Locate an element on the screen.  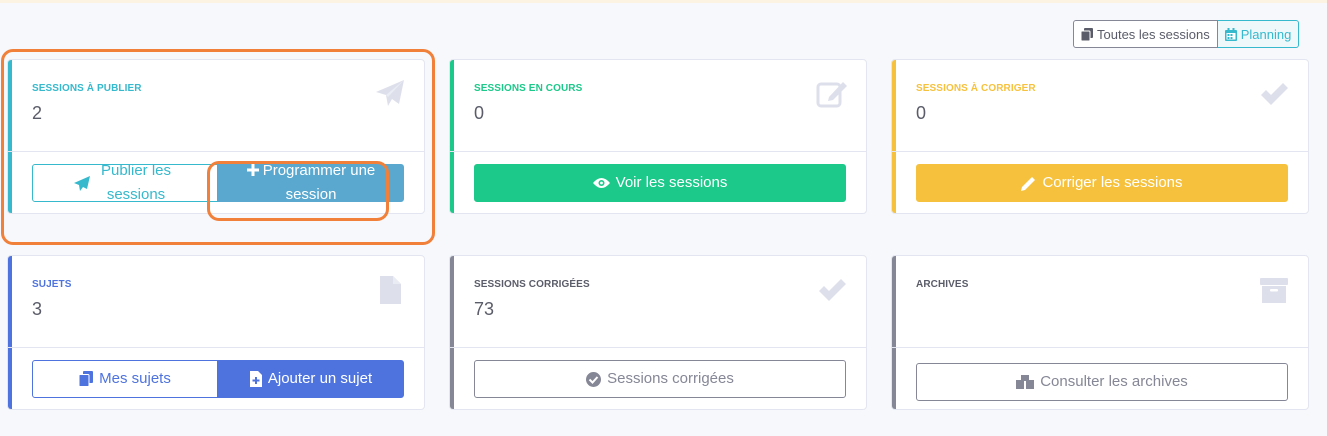
view-toggle-group: Toutes les sessions Planning is located at coordinates (1186, 34).